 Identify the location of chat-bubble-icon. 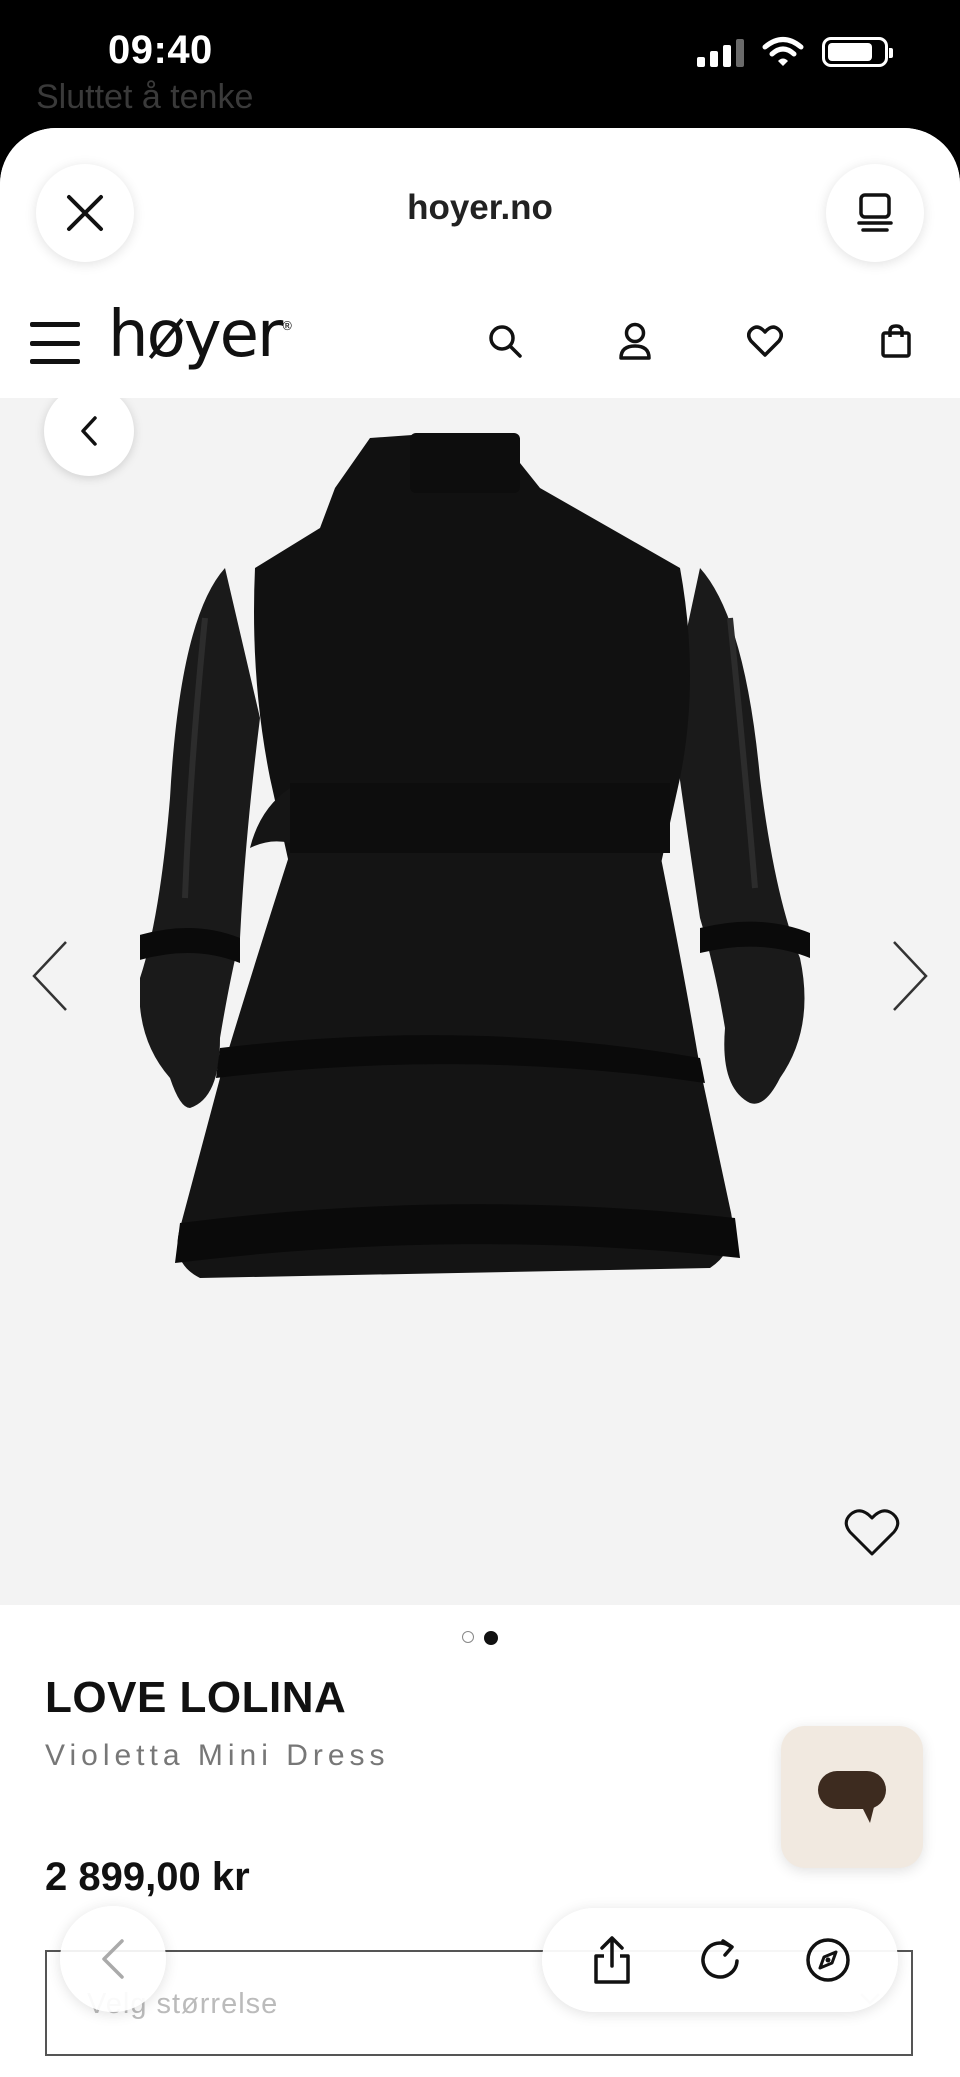
(852, 1797).